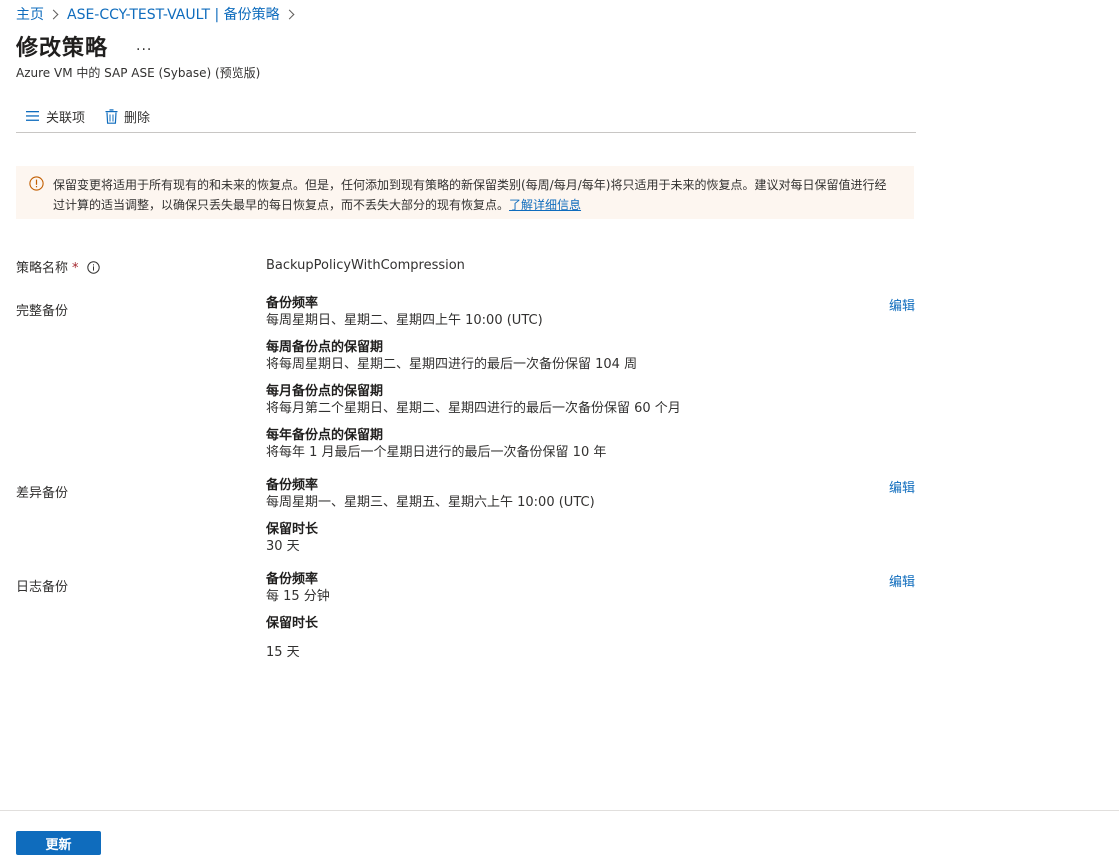  What do you see at coordinates (58, 843) in the screenshot?
I see `update-button: 更新` at bounding box center [58, 843].